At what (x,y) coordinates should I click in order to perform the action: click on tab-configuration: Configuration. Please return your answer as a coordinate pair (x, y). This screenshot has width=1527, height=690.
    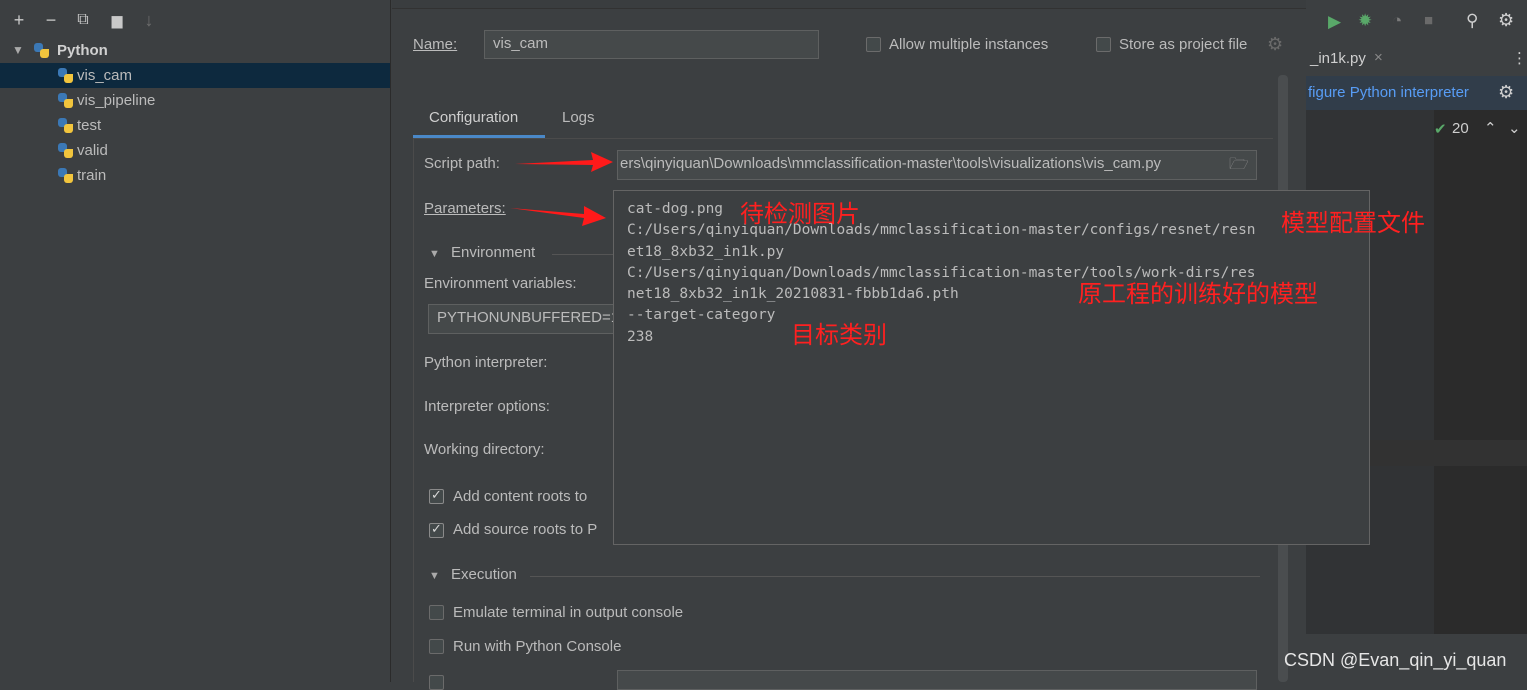
    Looking at the image, I should click on (479, 119).